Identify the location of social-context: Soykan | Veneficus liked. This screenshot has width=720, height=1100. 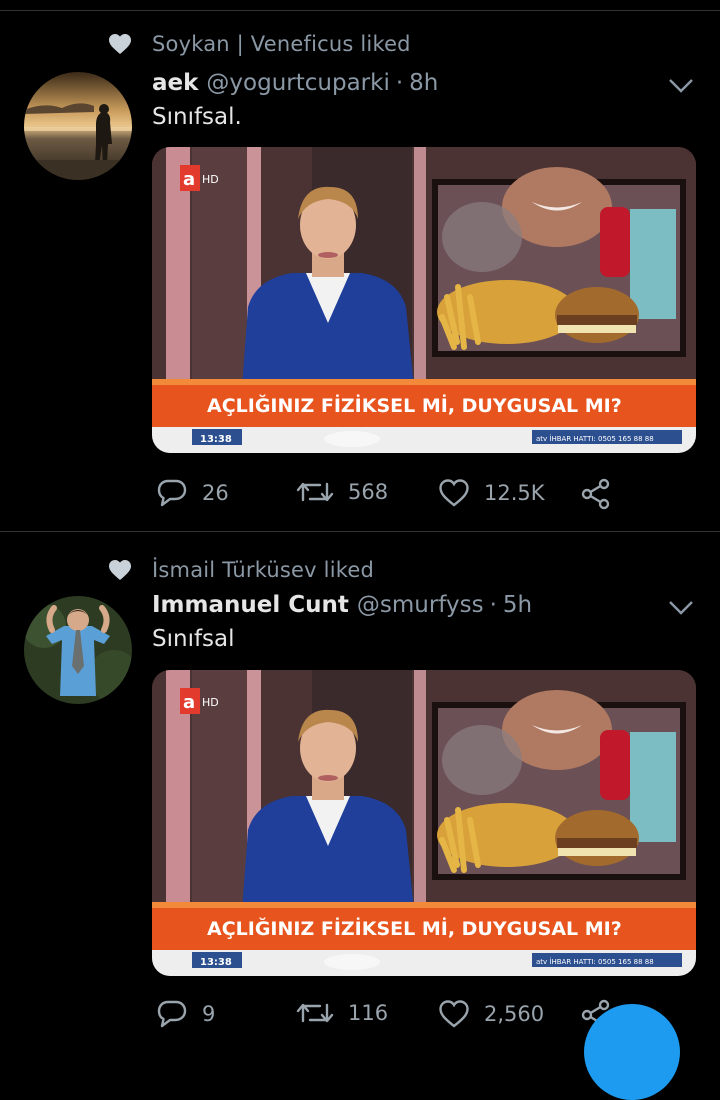
(259, 44).